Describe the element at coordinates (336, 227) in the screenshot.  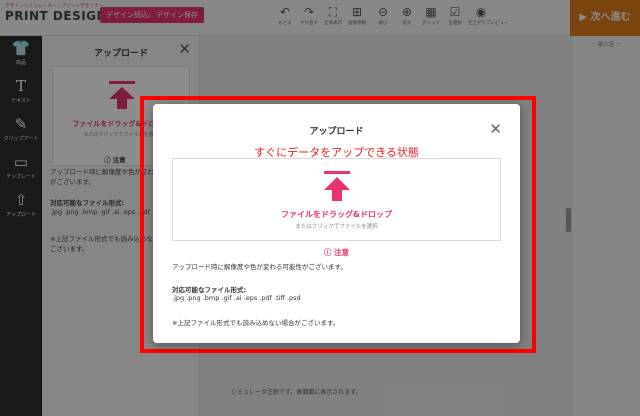
I see `dropzone-sub-text: またはクリックでファイルを選択` at that location.